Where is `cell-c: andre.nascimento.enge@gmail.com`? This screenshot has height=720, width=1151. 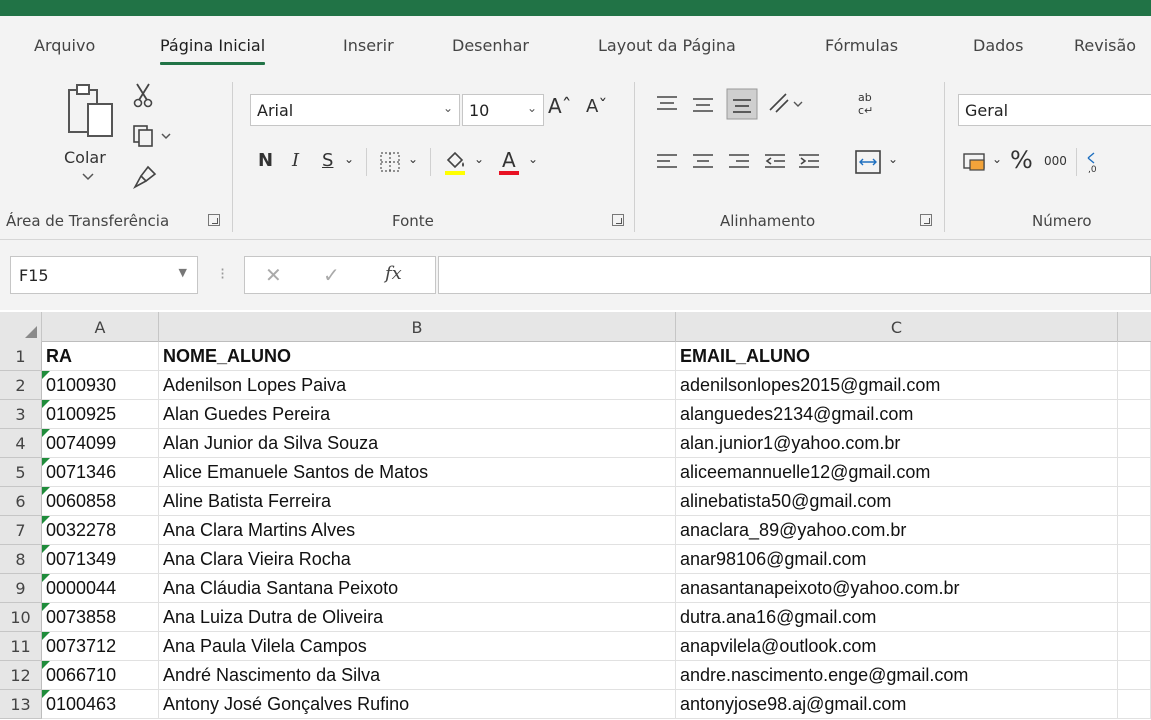
cell-c: andre.nascimento.enge@gmail.com is located at coordinates (897, 675).